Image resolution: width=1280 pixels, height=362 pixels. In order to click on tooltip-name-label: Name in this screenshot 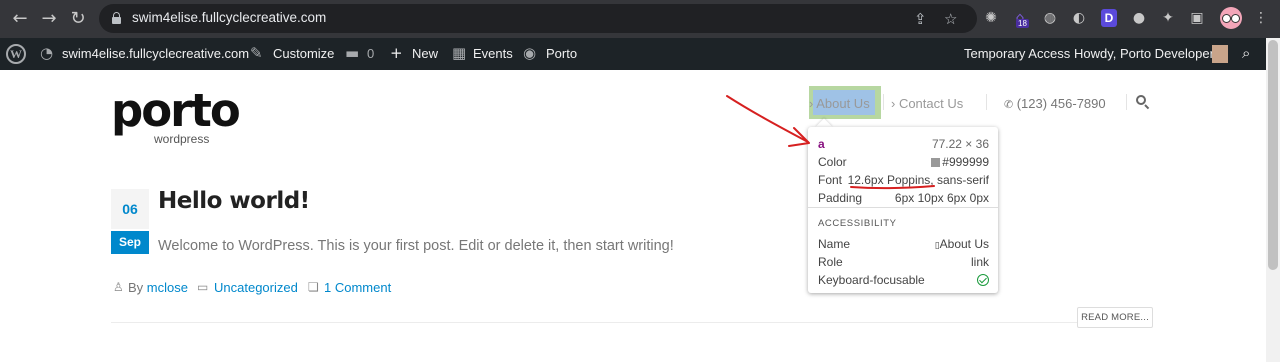, I will do `click(834, 244)`.